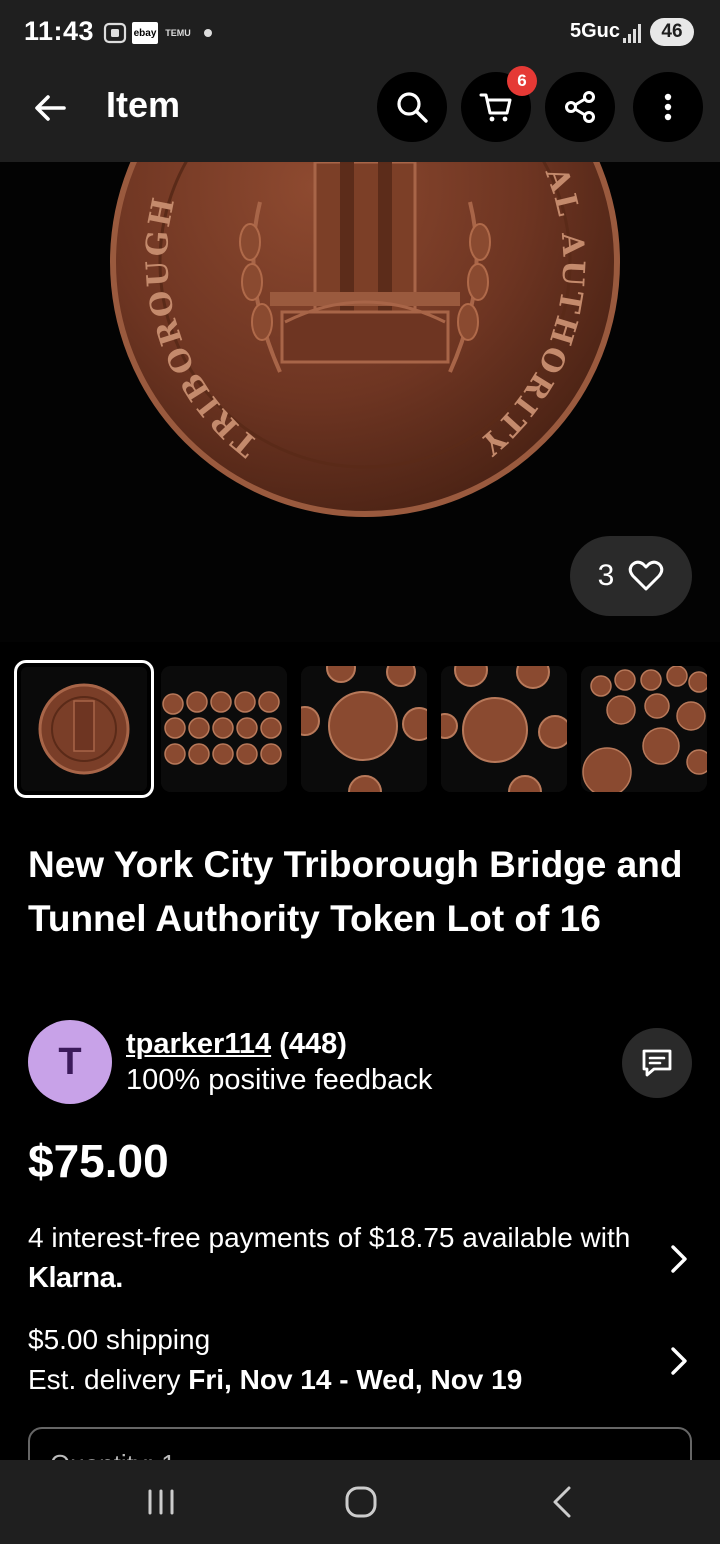 Image resolution: width=720 pixels, height=1544 pixels. I want to click on search-button, so click(412, 107).